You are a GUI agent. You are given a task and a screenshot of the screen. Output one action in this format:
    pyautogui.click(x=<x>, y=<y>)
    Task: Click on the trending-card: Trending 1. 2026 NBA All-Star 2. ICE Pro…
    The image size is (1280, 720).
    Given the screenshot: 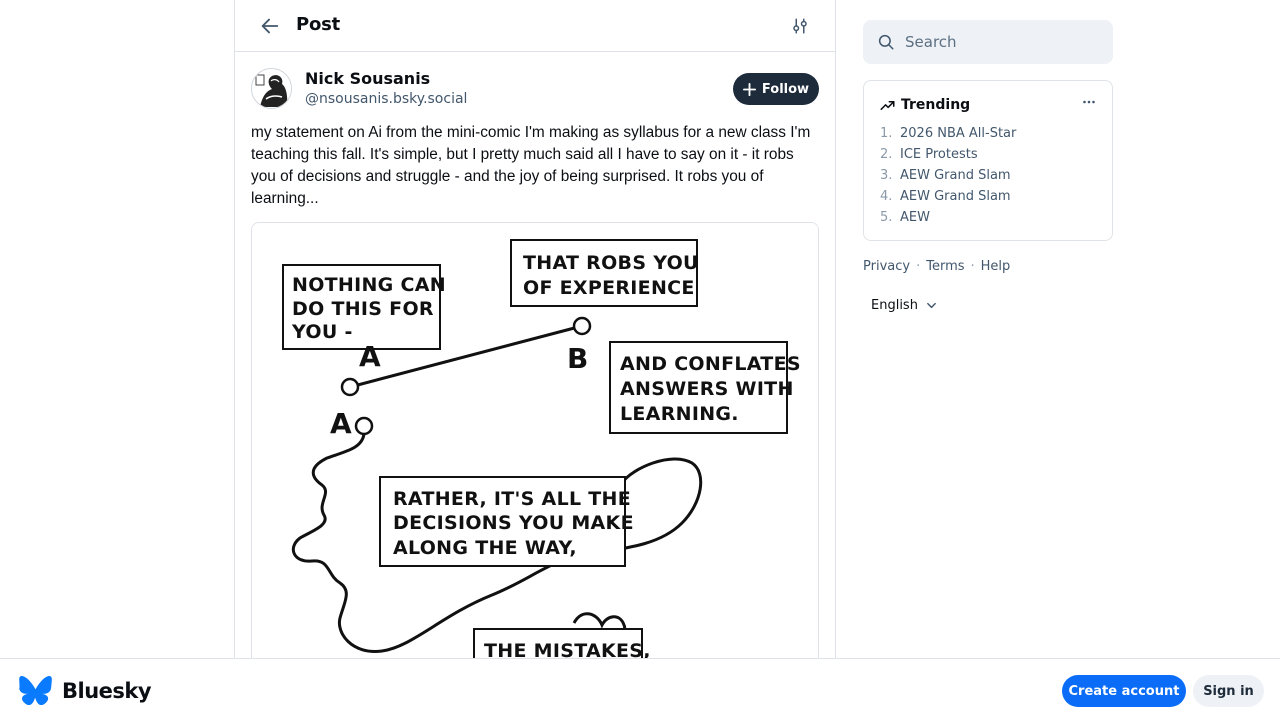 What is the action you would take?
    pyautogui.click(x=988, y=160)
    